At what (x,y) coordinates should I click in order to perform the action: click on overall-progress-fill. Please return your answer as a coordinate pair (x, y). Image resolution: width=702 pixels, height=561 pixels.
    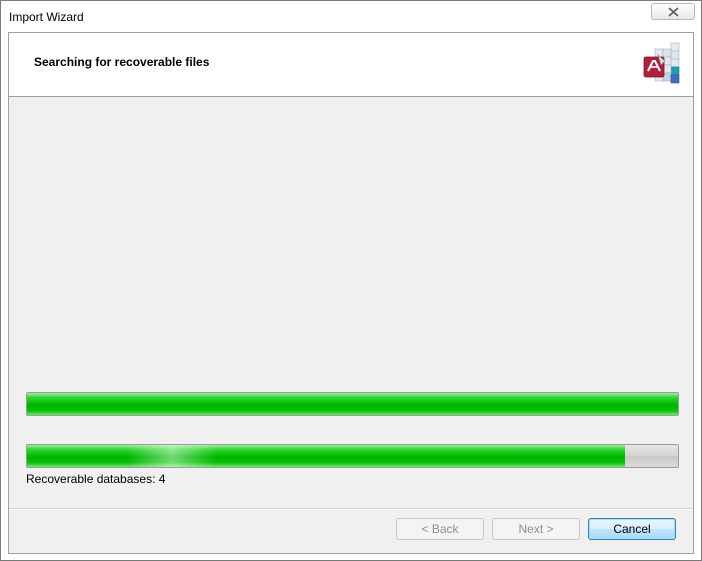
    Looking at the image, I should click on (352, 404).